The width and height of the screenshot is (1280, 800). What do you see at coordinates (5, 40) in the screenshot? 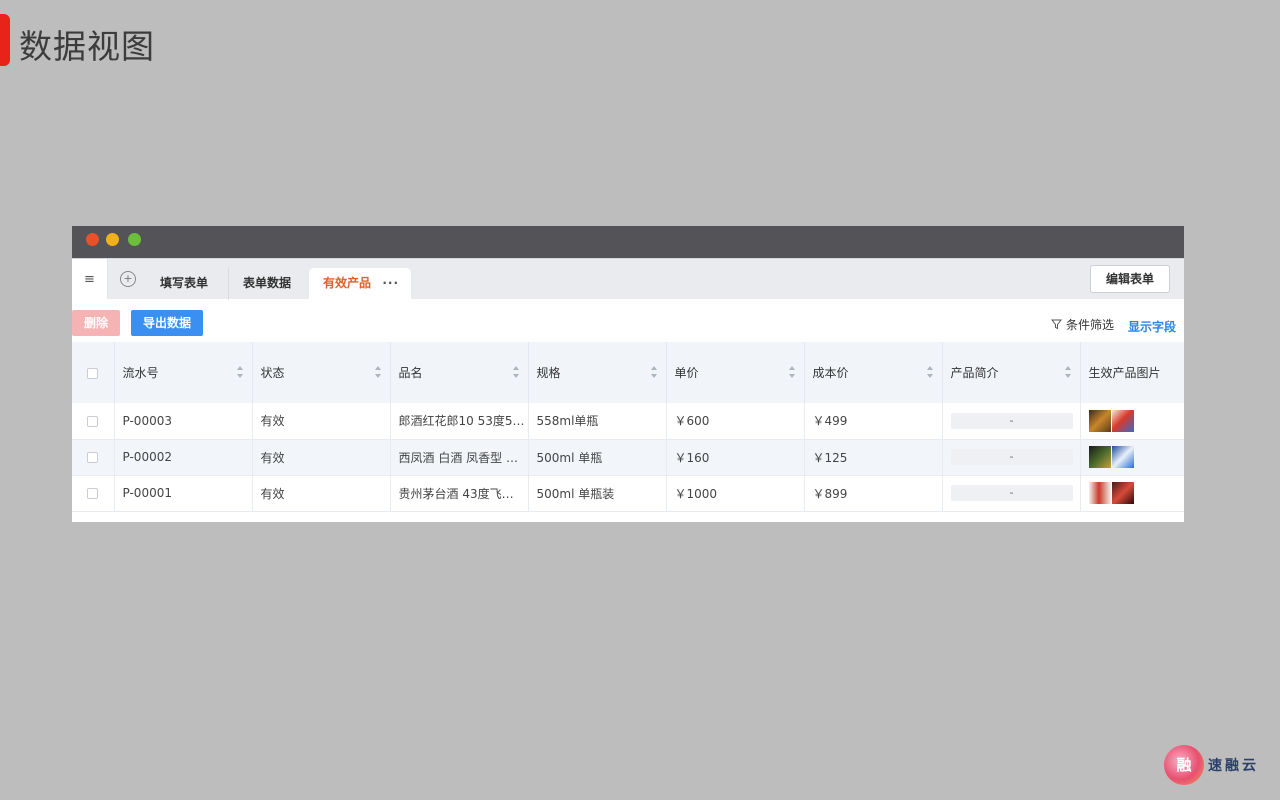
I see `slide-accent-bar` at bounding box center [5, 40].